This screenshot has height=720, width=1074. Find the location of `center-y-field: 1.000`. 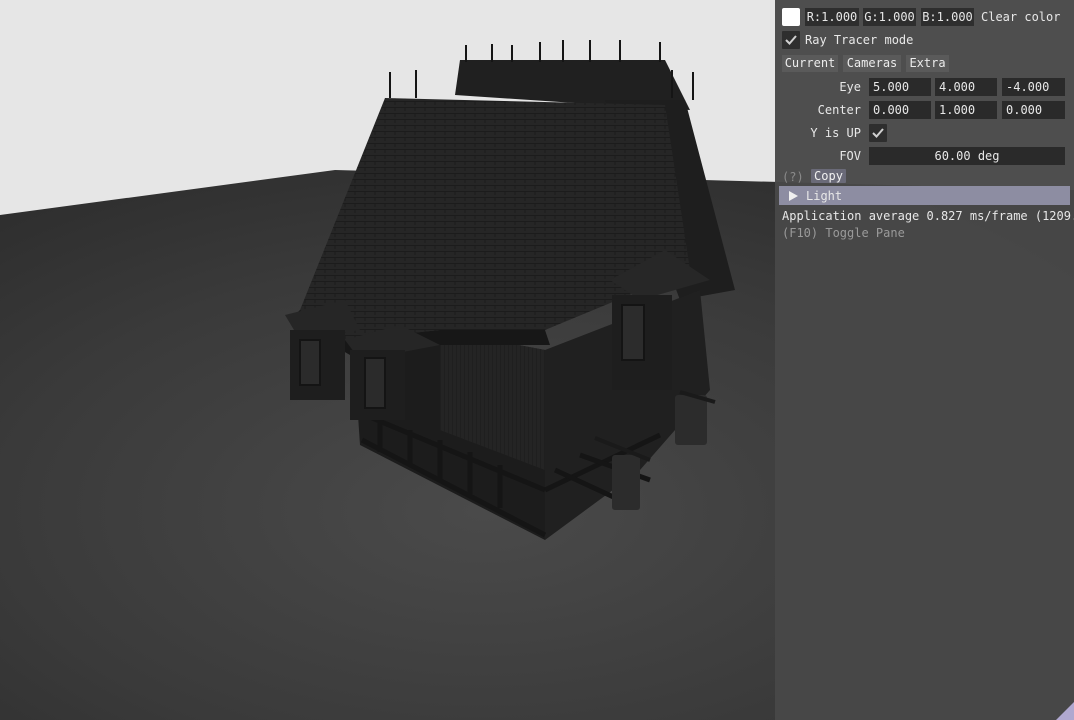

center-y-field: 1.000 is located at coordinates (966, 110).